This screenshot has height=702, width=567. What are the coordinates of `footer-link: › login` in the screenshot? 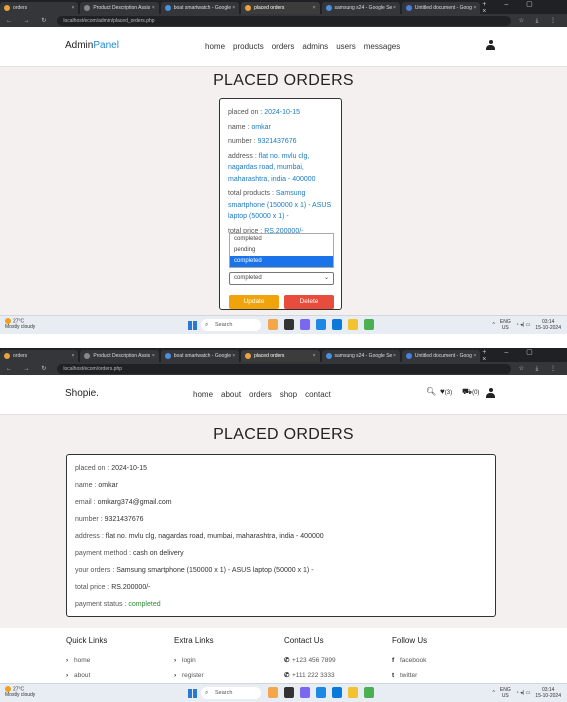 It's located at (194, 660).